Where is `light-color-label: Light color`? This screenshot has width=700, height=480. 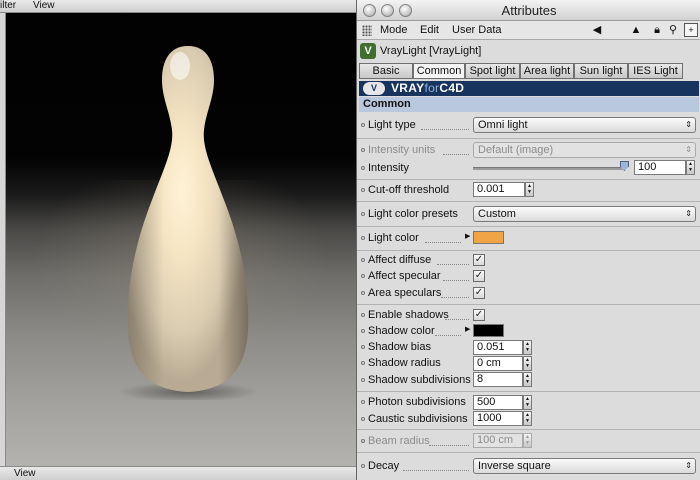 light-color-label: Light color is located at coordinates (390, 238).